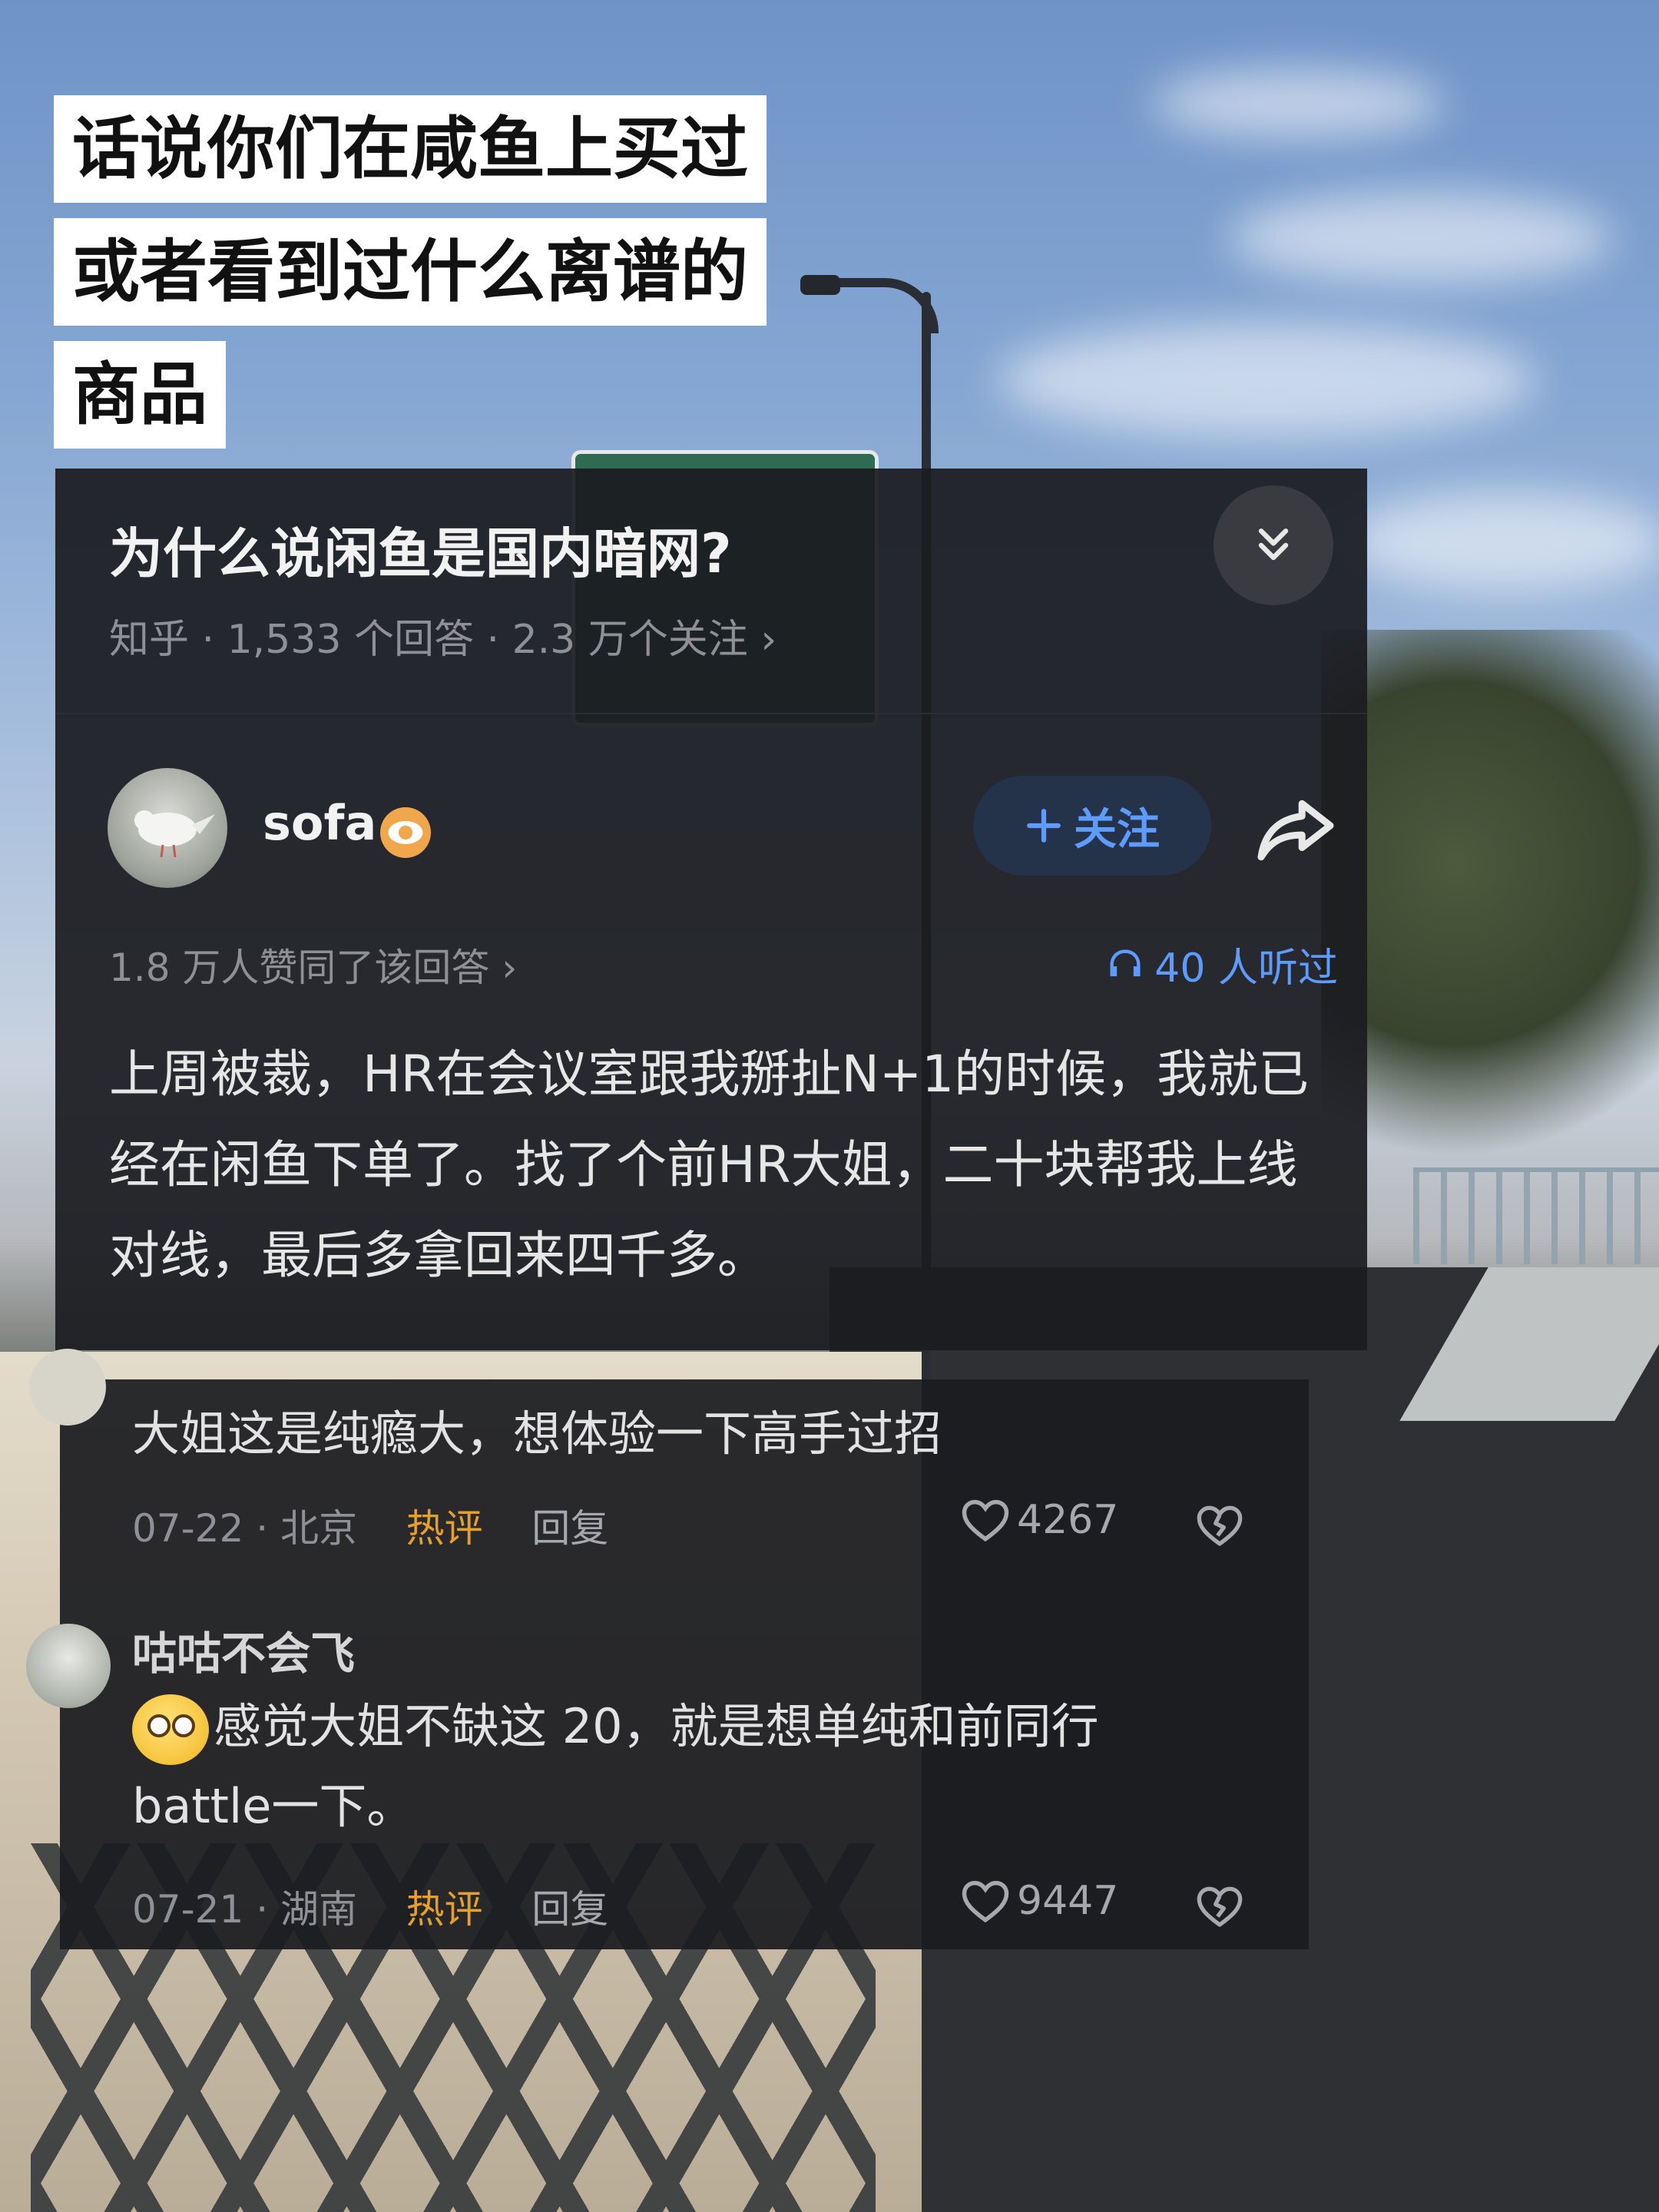 The height and width of the screenshot is (2212, 1659). What do you see at coordinates (1068, 1520) in the screenshot?
I see `like-count: 4267` at bounding box center [1068, 1520].